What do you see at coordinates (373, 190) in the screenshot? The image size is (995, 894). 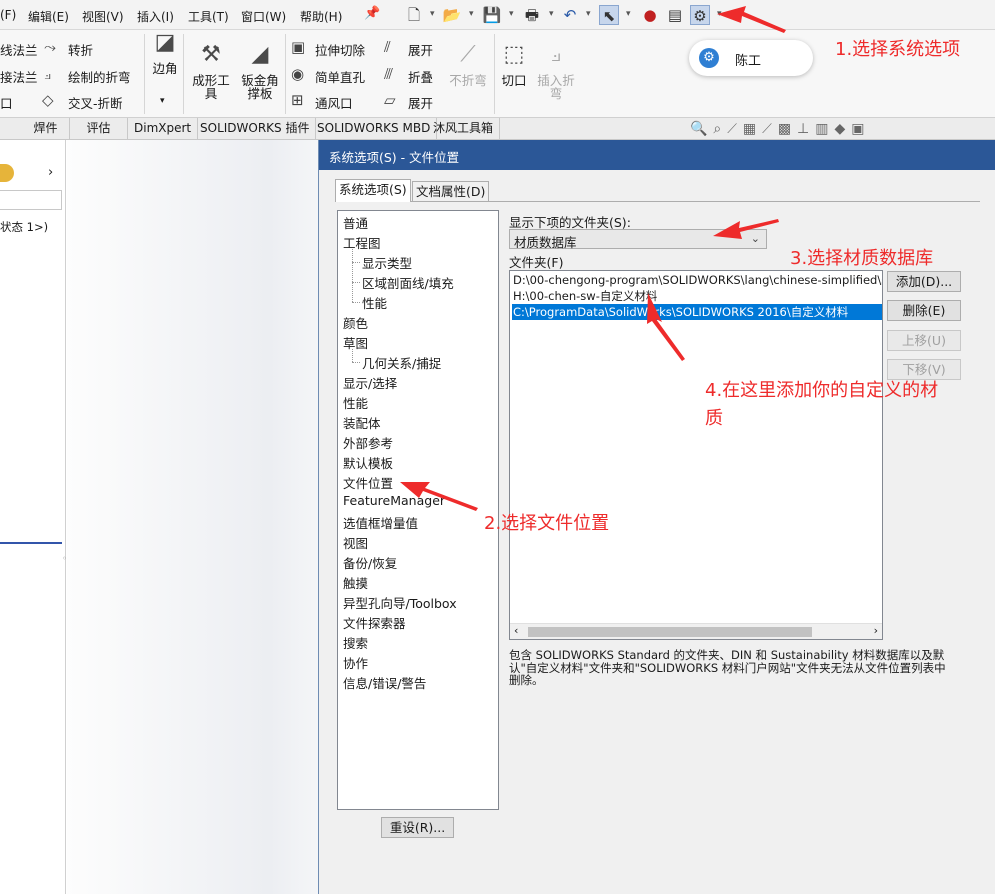 I see `tab-system-options: 系统选项(S)` at bounding box center [373, 190].